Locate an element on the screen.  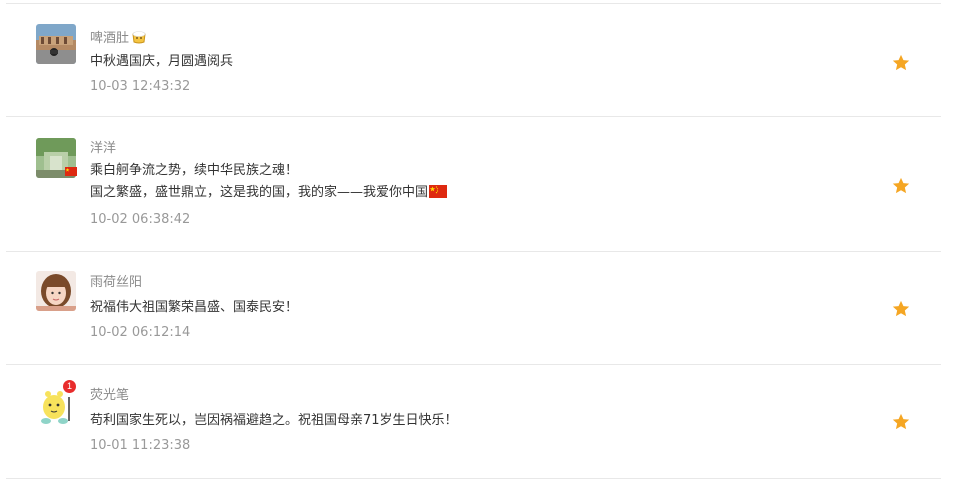
comment-text: 乘白舸争流之势，续中华民族之魂！ is located at coordinates (194, 170).